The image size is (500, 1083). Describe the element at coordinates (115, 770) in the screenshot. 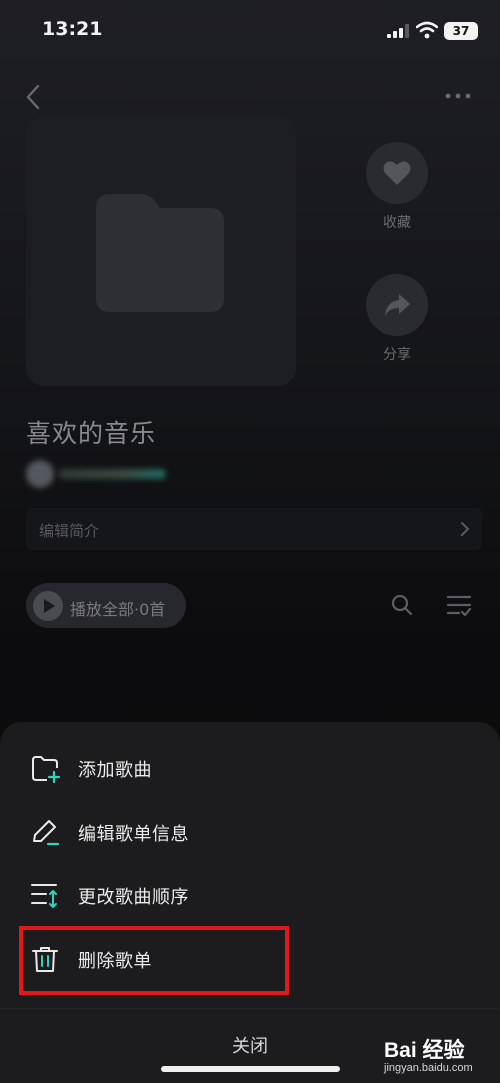

I see `add-songs-label: 添加歌曲` at that location.